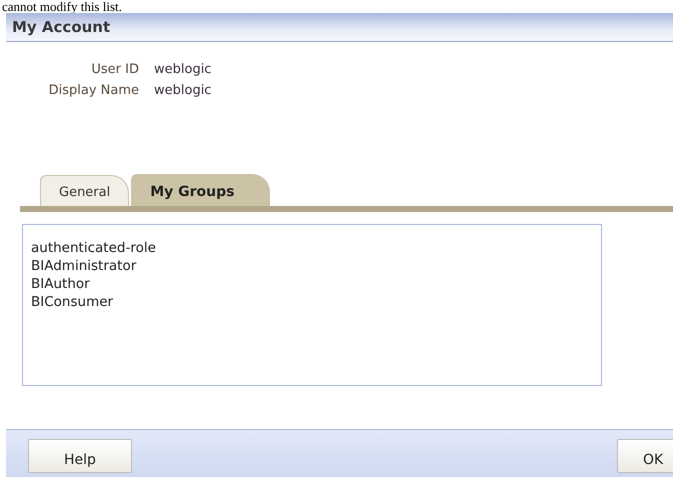  What do you see at coordinates (62, 6) in the screenshot?
I see `cut-off-text: cannot modify this list.` at bounding box center [62, 6].